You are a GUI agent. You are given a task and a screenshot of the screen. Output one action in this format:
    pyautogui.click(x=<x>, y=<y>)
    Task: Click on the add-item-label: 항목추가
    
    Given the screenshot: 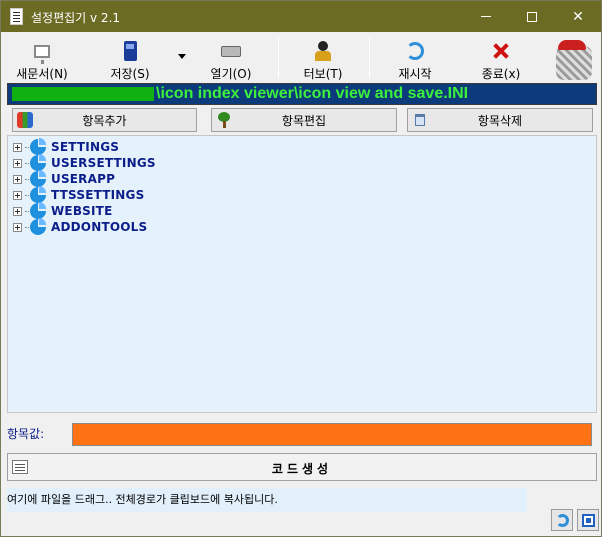 What is the action you would take?
    pyautogui.click(x=104, y=120)
    